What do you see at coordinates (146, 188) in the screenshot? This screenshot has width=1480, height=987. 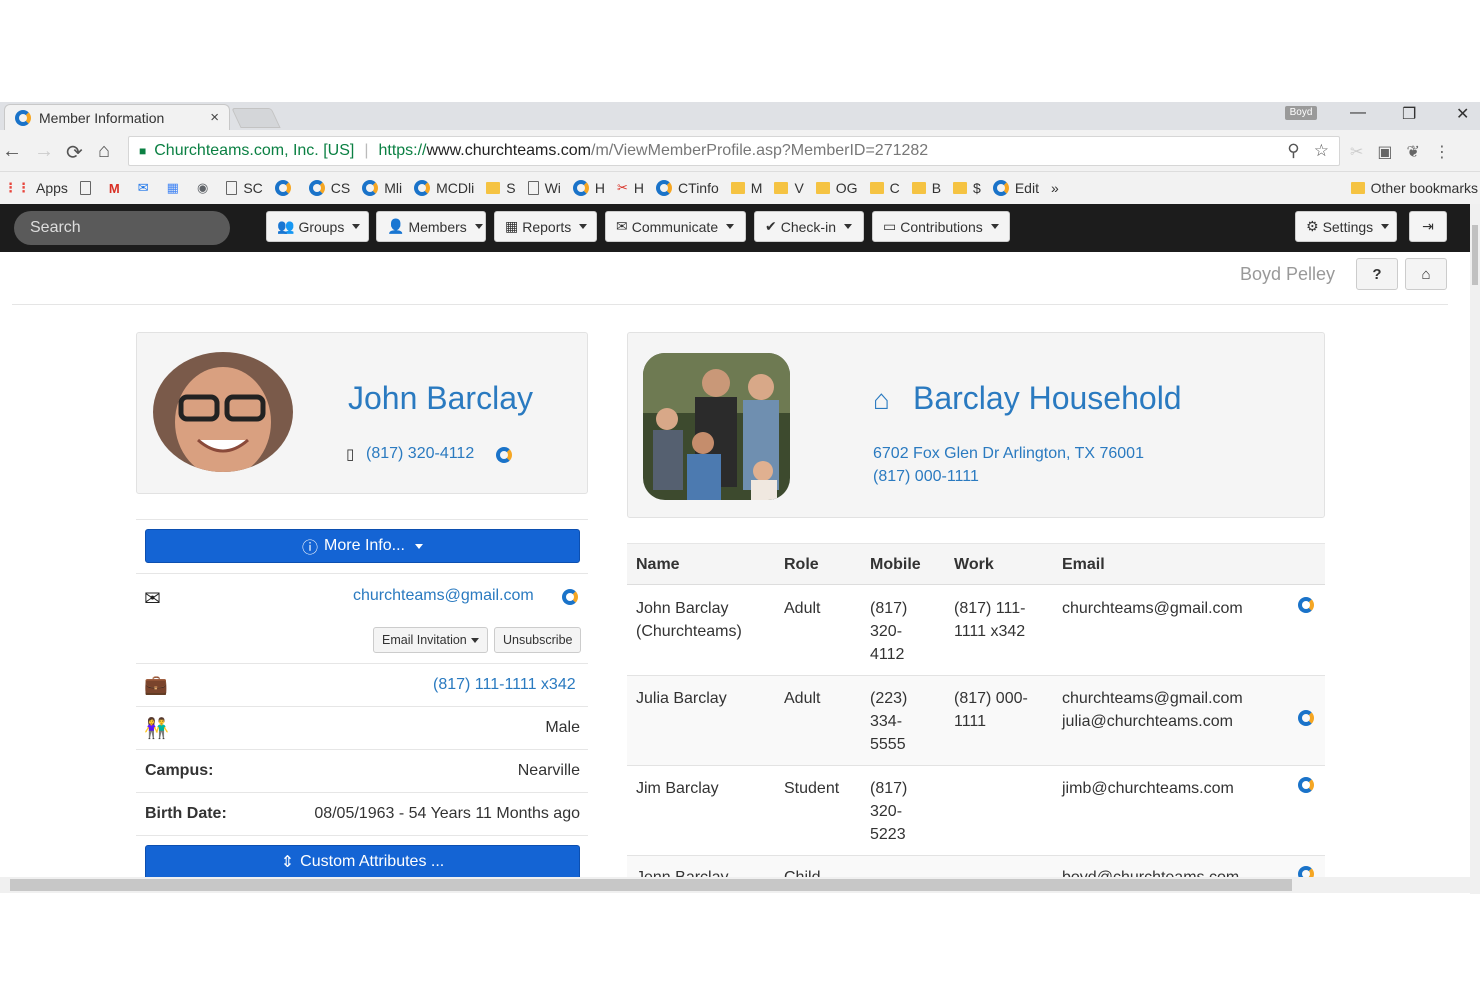 I see `bookmark-item: ✉` at bounding box center [146, 188].